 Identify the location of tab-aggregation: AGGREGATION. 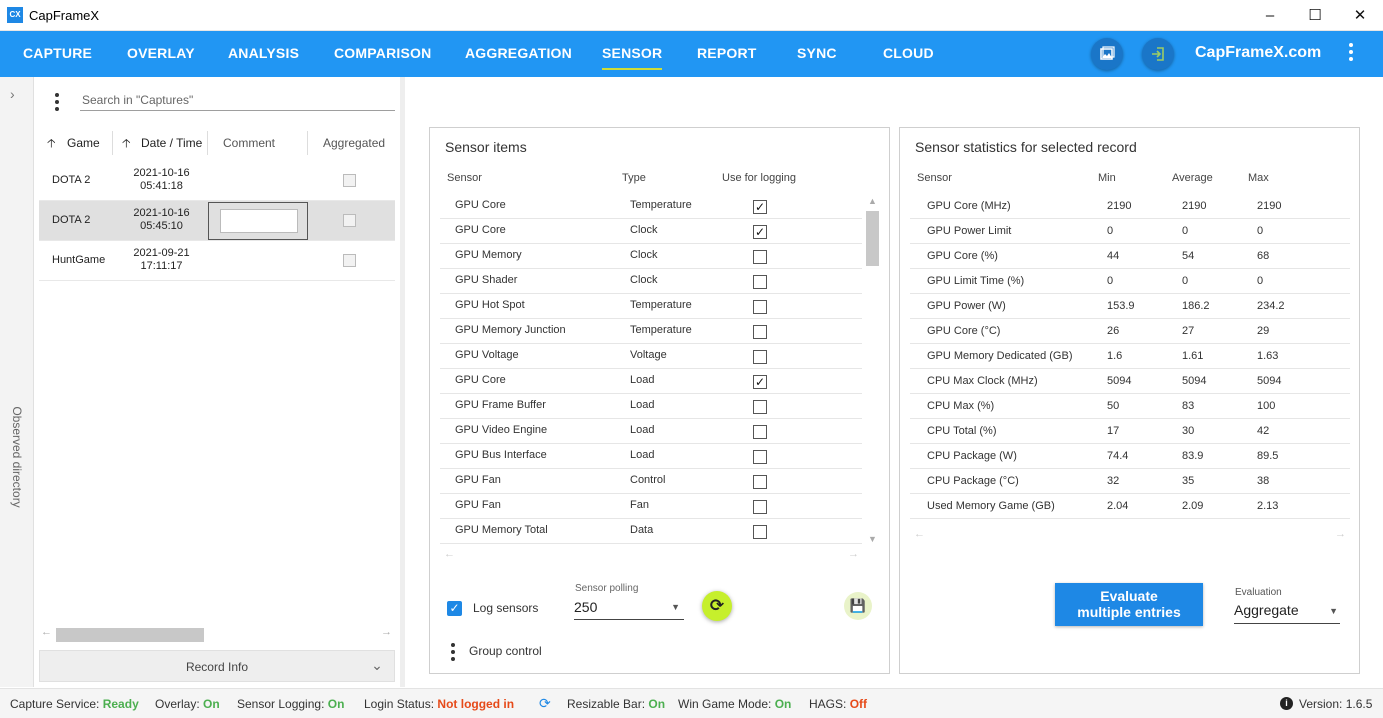
(518, 54).